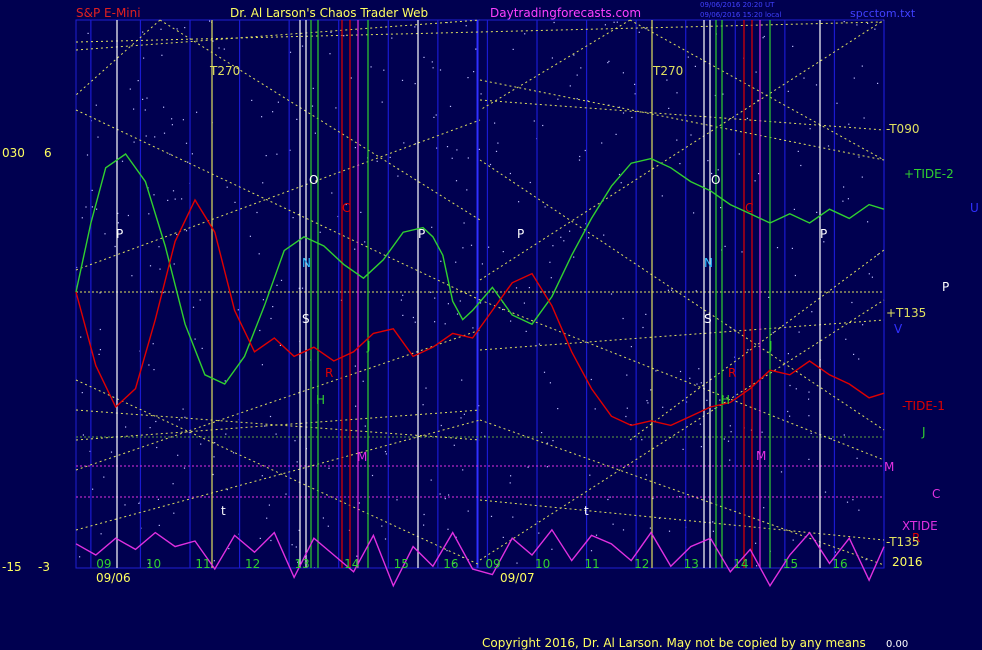 This screenshot has width=982, height=650. What do you see at coordinates (329, 373) in the screenshot?
I see `planet-label: R` at bounding box center [329, 373].